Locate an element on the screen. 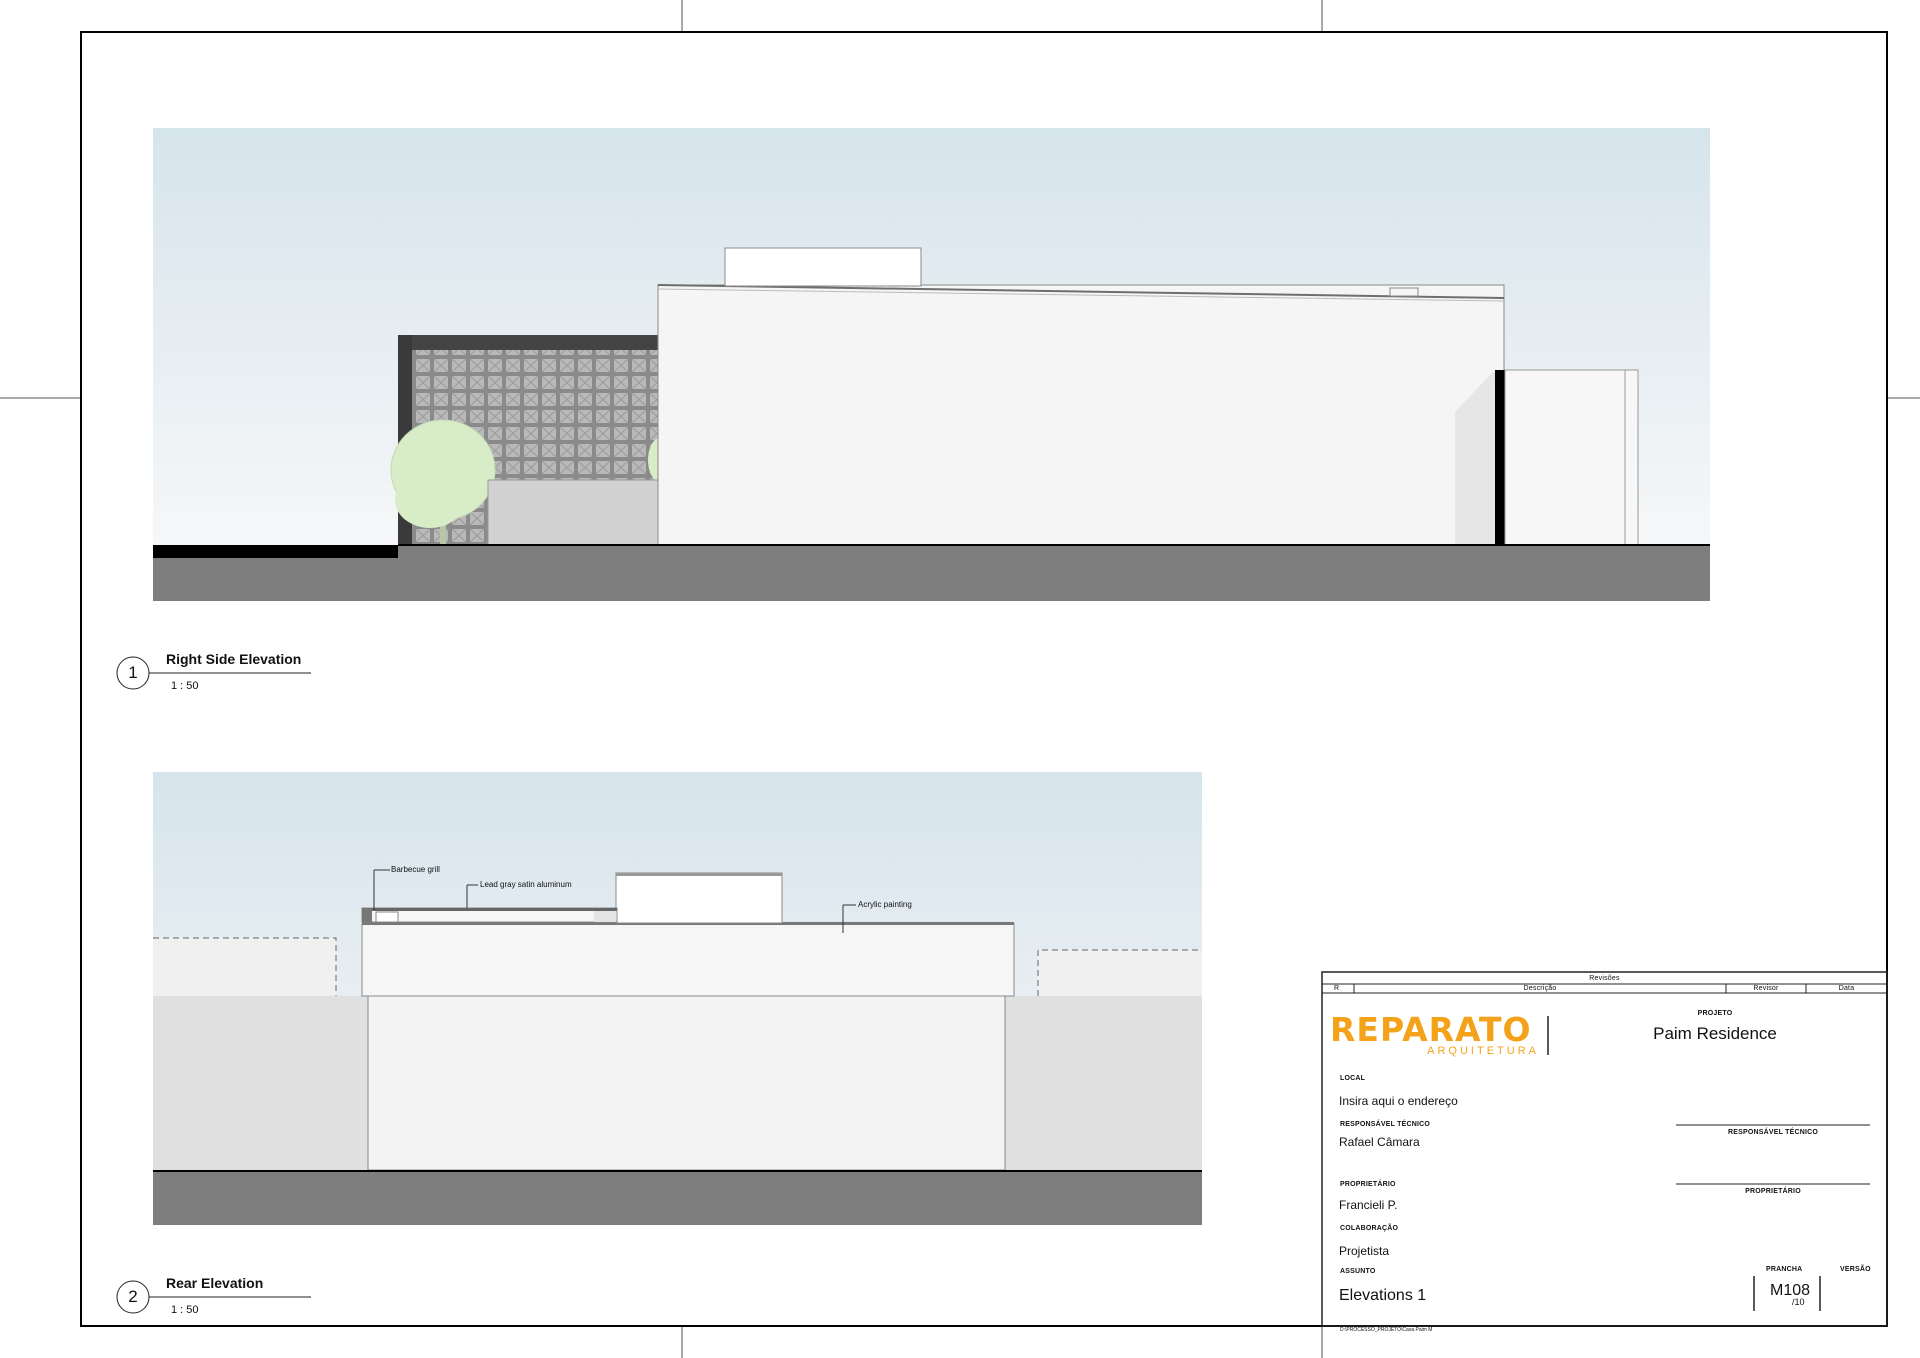 The image size is (1920, 1358). assunto-label: ASSUNTO is located at coordinates (1358, 1271).